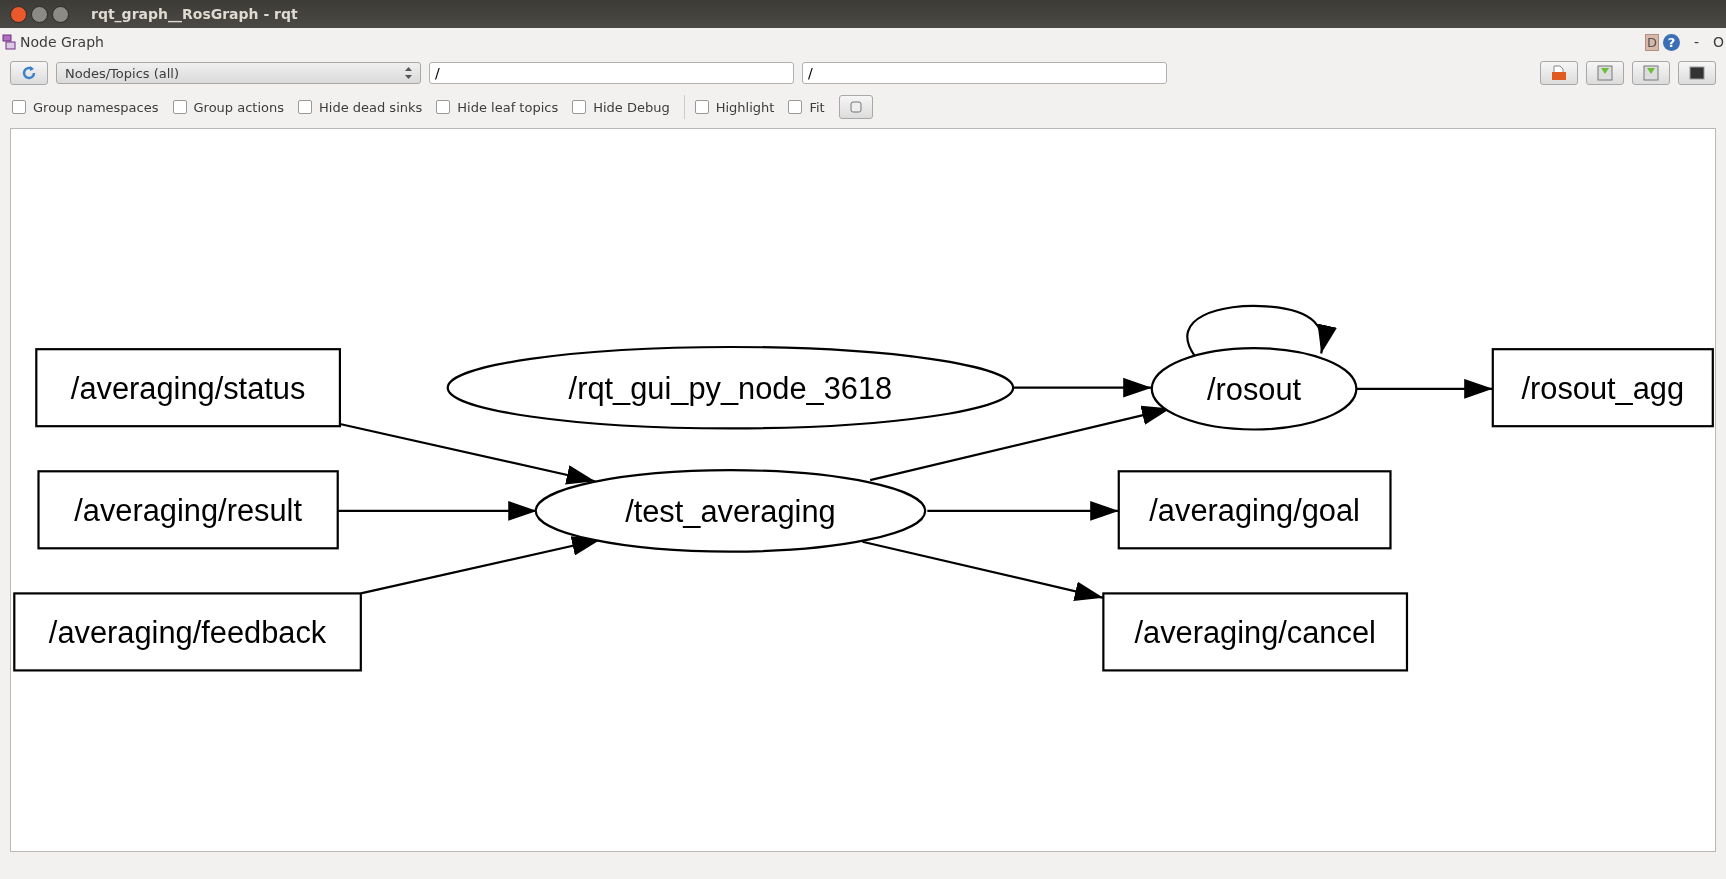  What do you see at coordinates (187, 632) in the screenshot?
I see `topic-node: /averaging/feedback` at bounding box center [187, 632].